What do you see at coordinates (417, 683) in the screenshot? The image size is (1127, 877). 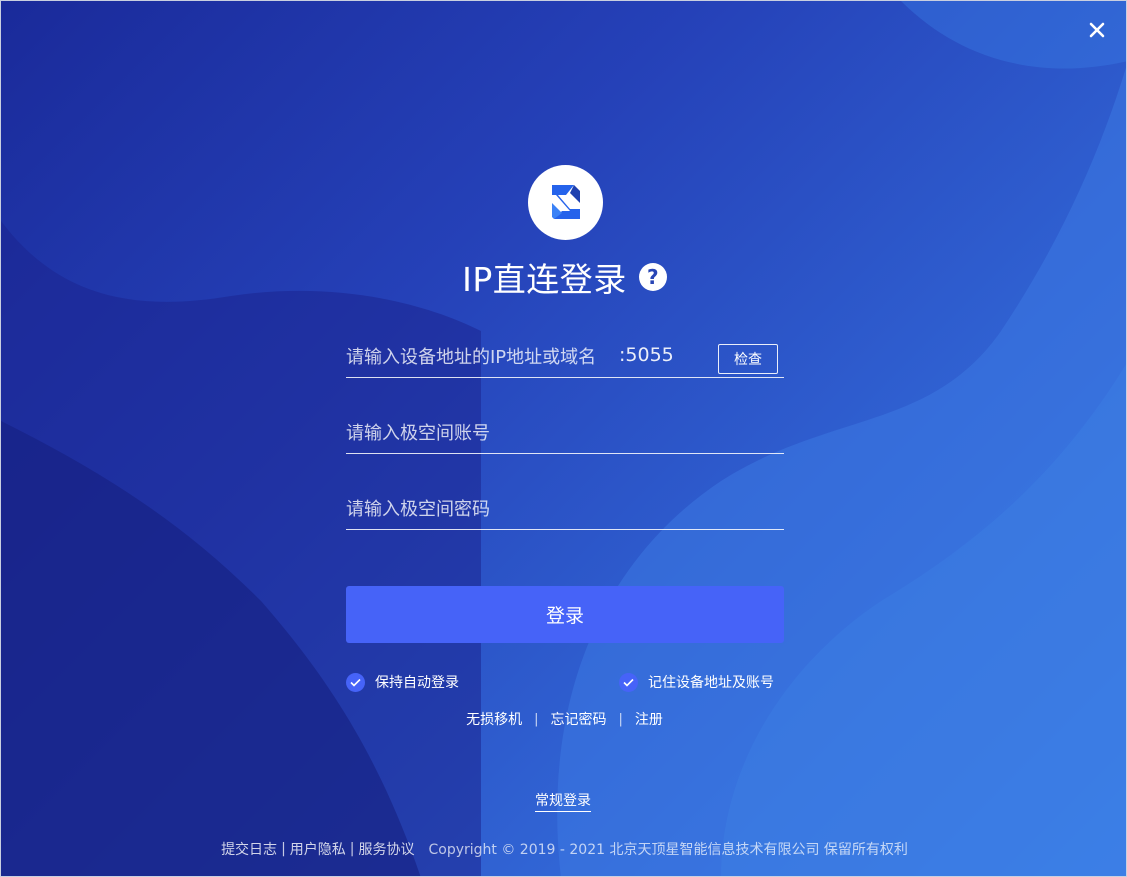 I see `auto-login-label: 保持自动登录` at bounding box center [417, 683].